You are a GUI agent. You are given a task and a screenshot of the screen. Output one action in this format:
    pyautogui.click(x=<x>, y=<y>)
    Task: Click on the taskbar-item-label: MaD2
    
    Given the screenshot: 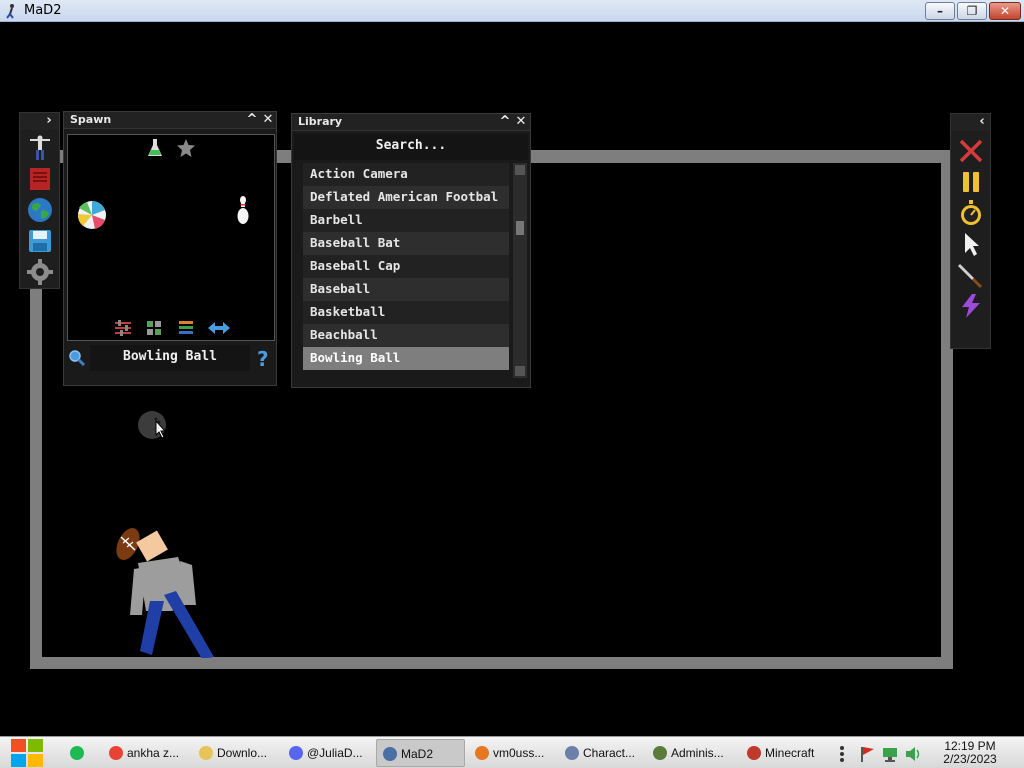 What is the action you would take?
    pyautogui.click(x=417, y=754)
    